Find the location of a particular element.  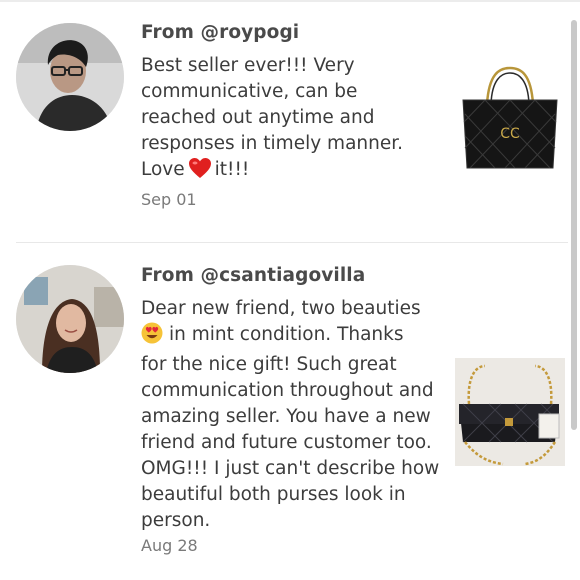

review-line: in mint condition. Thanks is located at coordinates (286, 334).